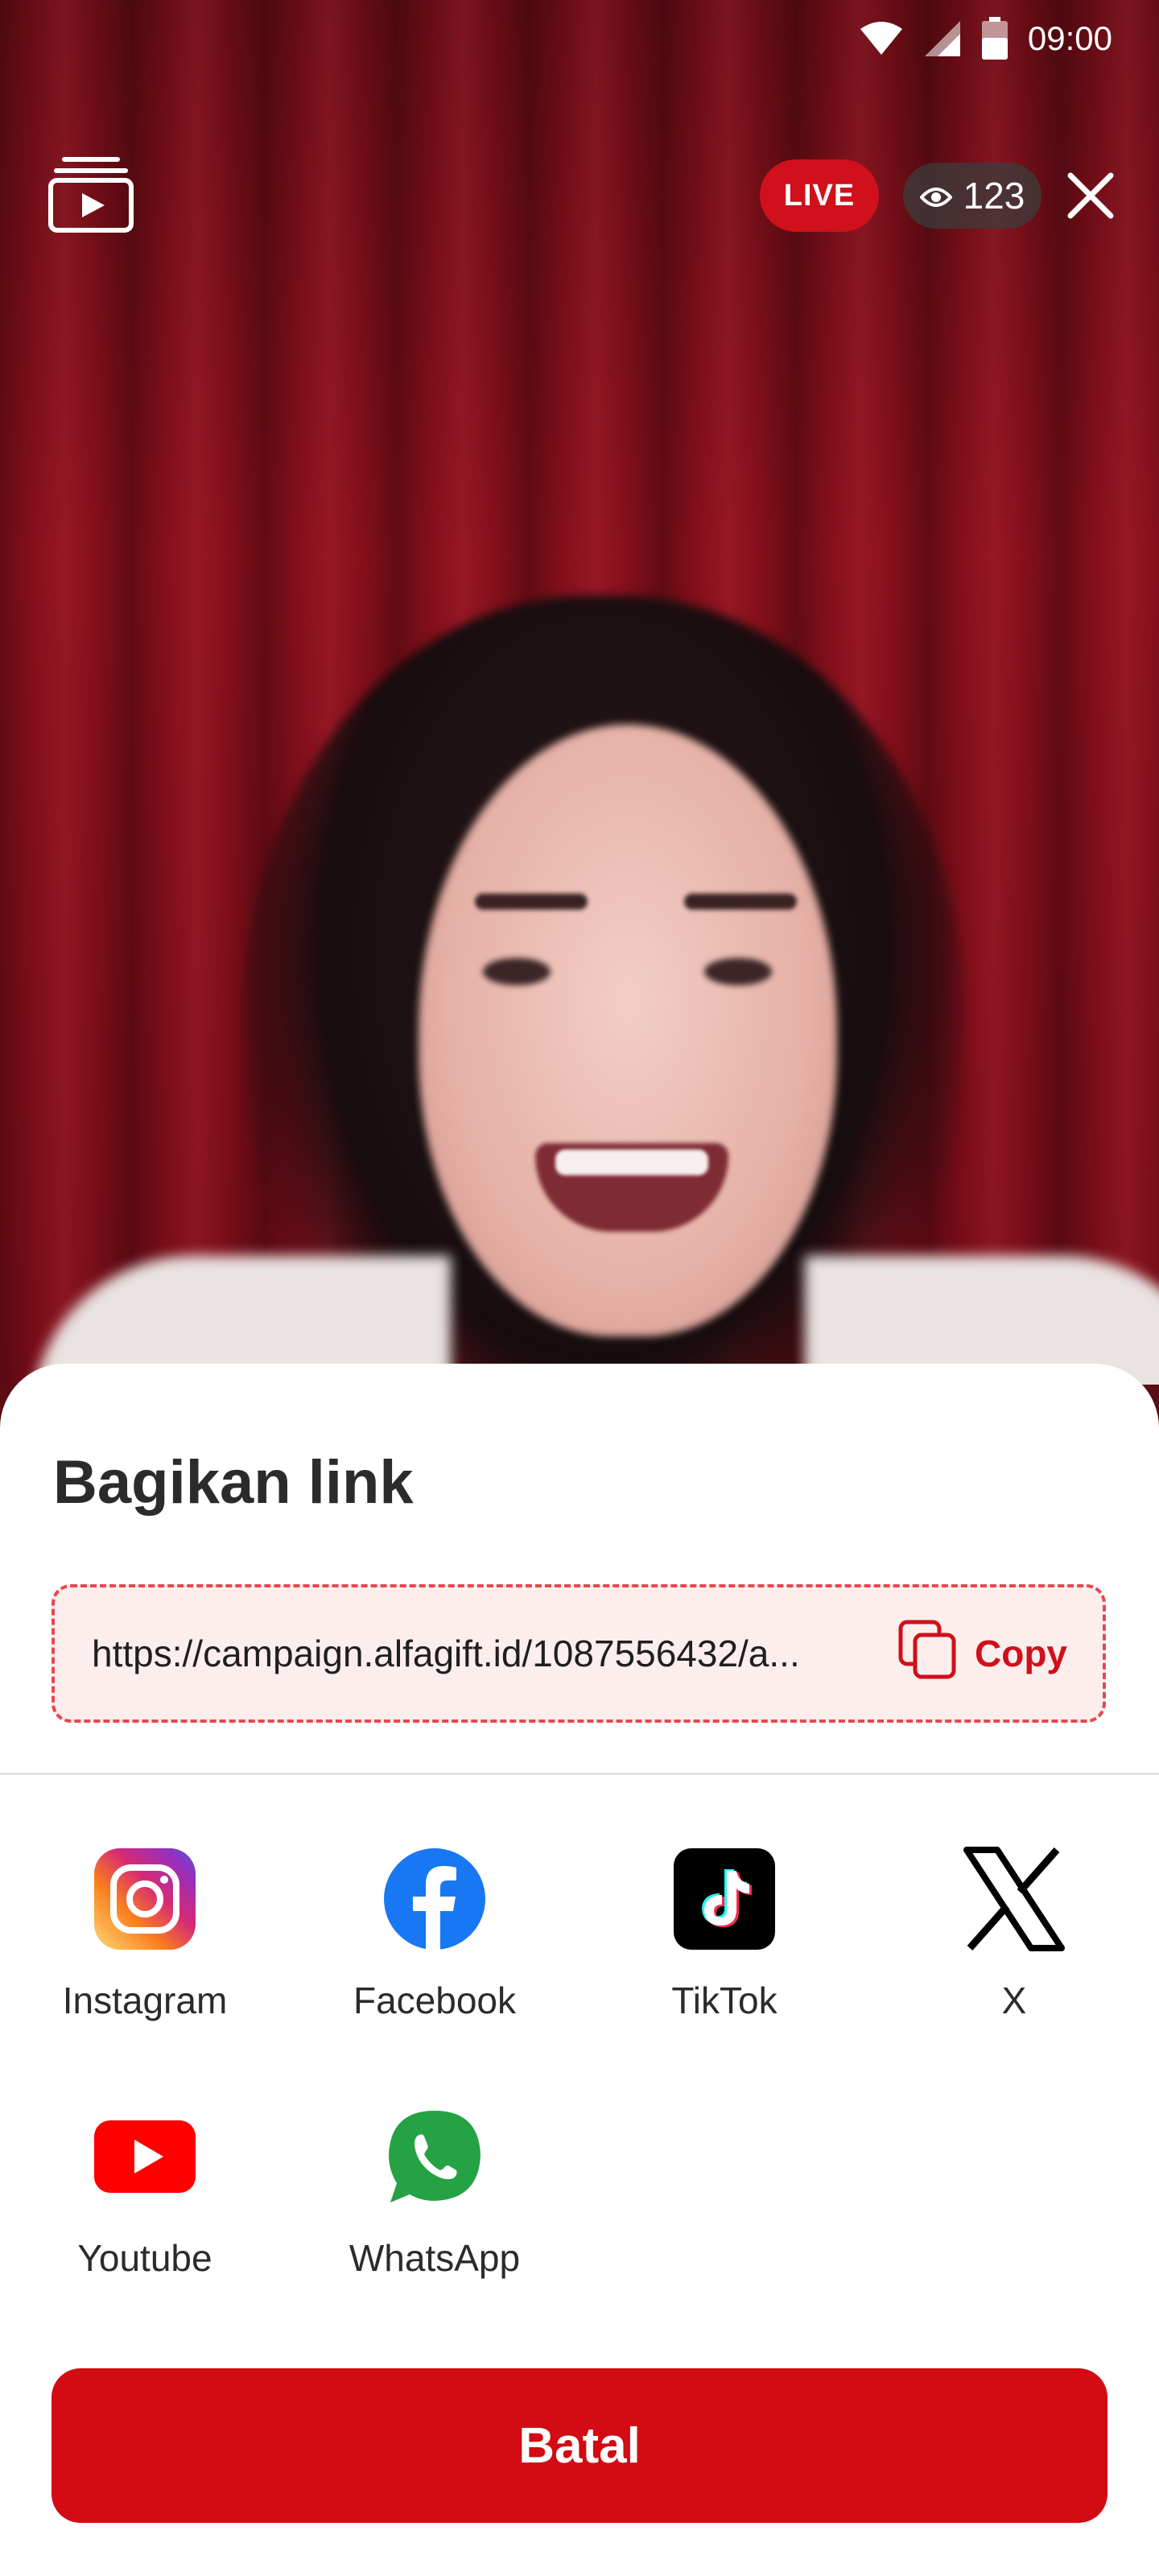 The image size is (1159, 2576). Describe the element at coordinates (935, 195) in the screenshot. I see `eye-icon` at that location.